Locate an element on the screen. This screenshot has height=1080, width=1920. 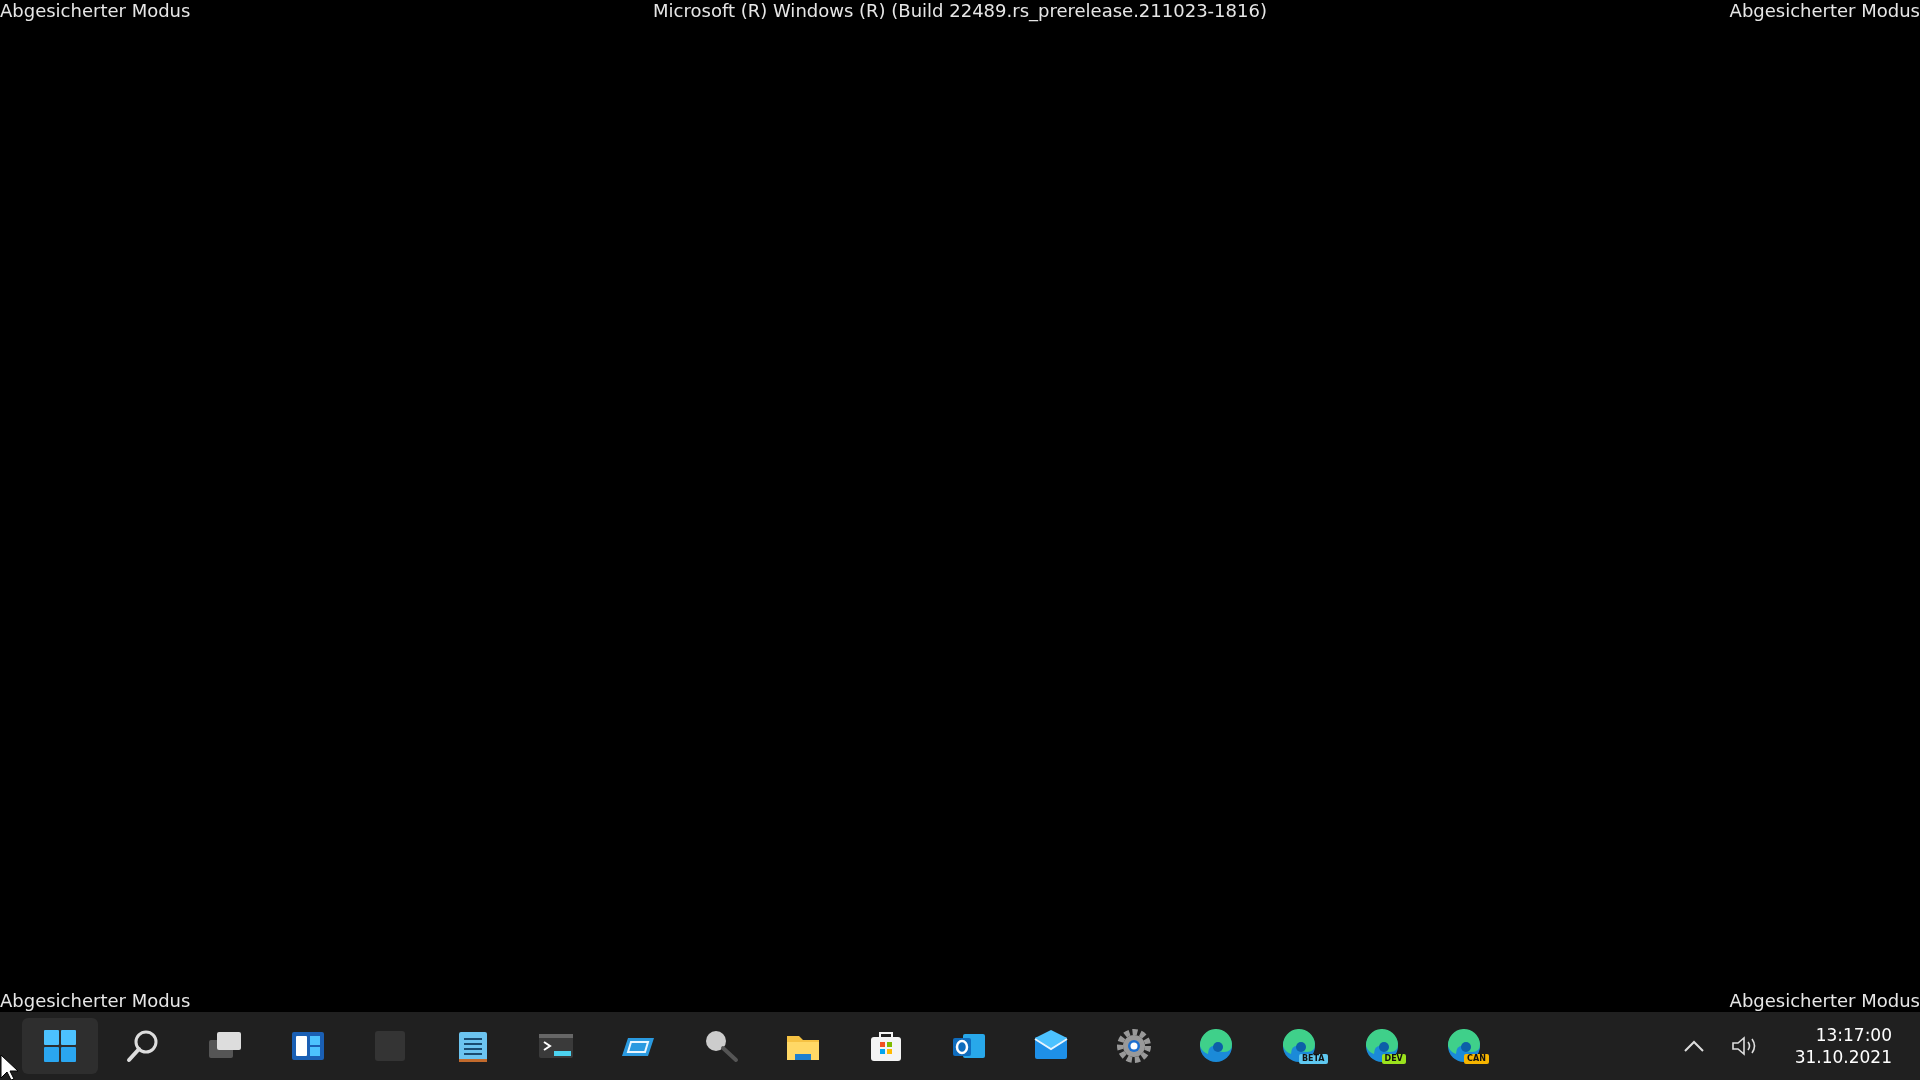
windows-logo-icon is located at coordinates (60, 1046).